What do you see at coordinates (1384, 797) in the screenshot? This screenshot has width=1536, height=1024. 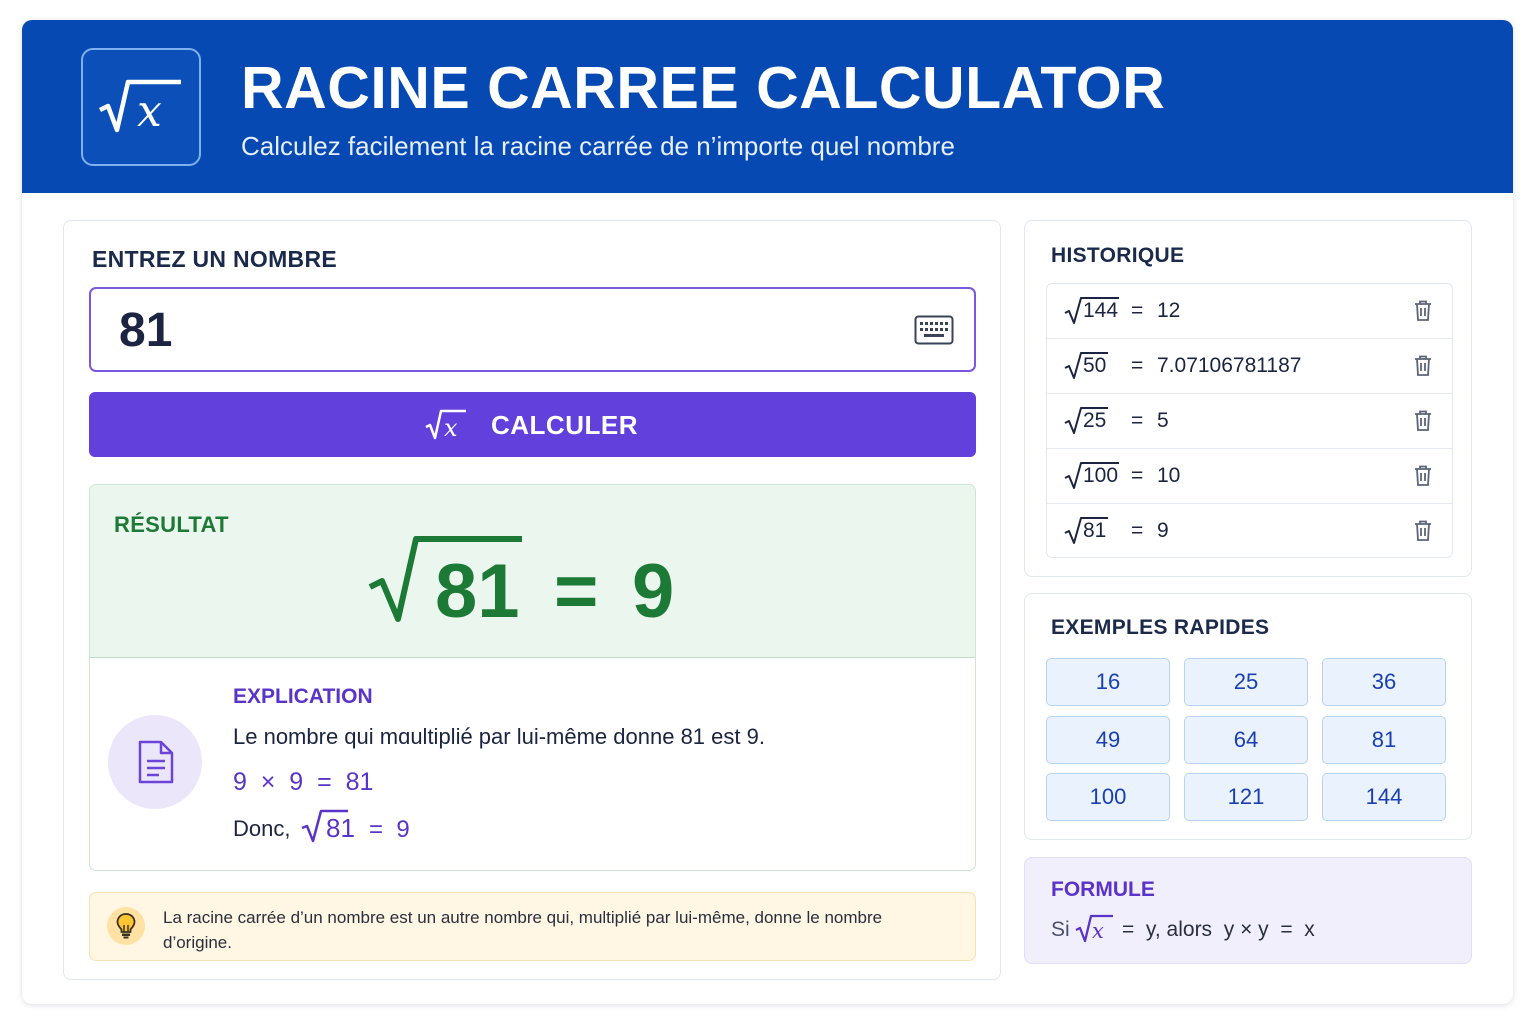 I see `example-button: 144` at bounding box center [1384, 797].